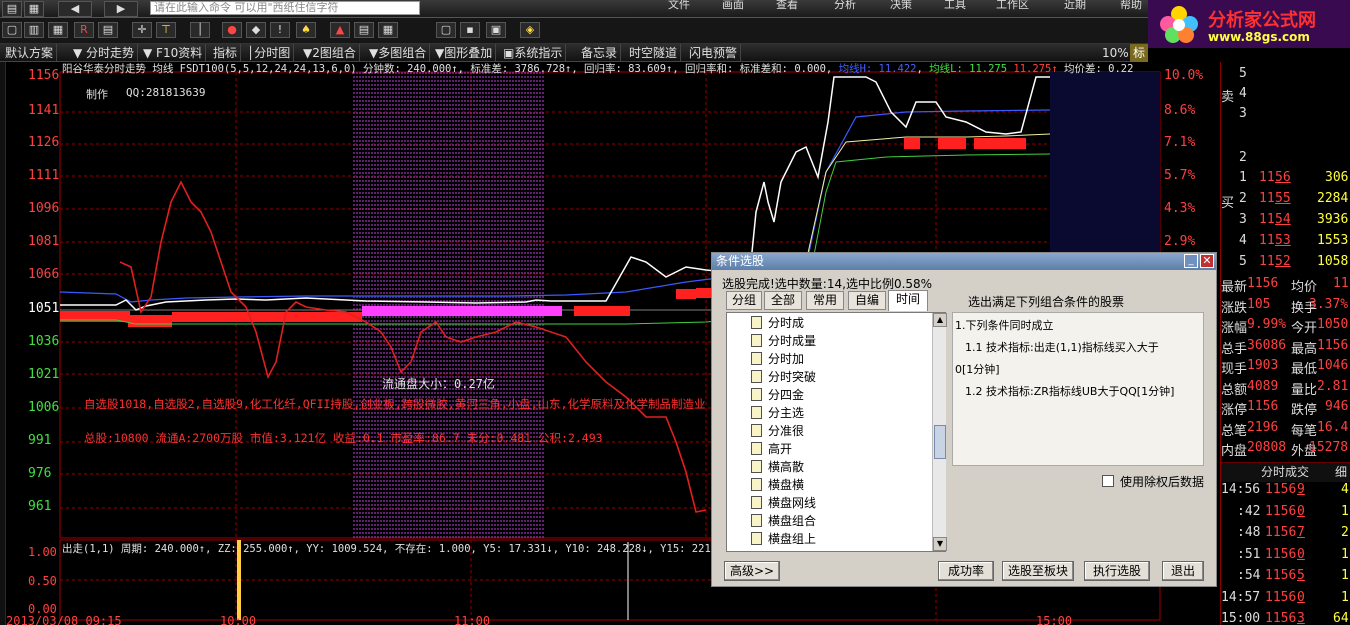 This screenshot has height=625, width=1350. Describe the element at coordinates (1259, 304) in the screenshot. I see `stat-value: 105` at that location.